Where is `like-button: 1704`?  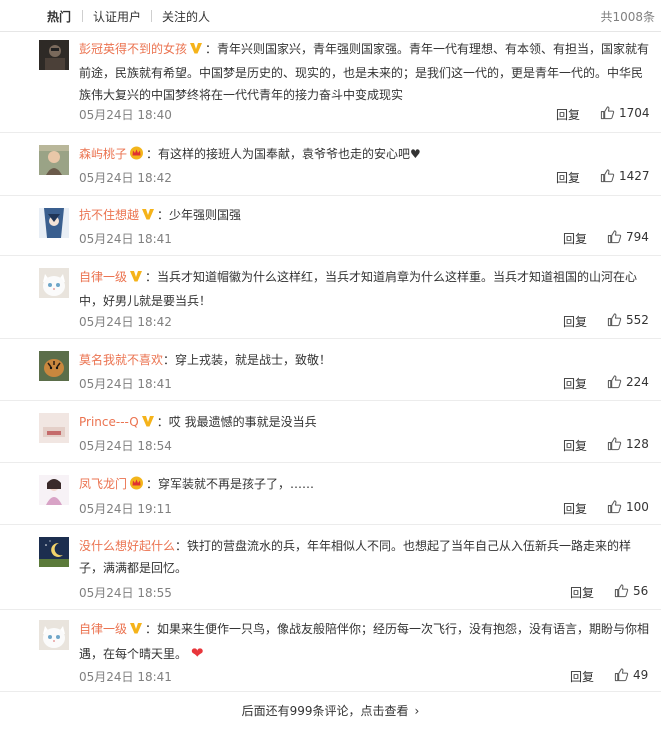
like-button: 1704 is located at coordinates (625, 112).